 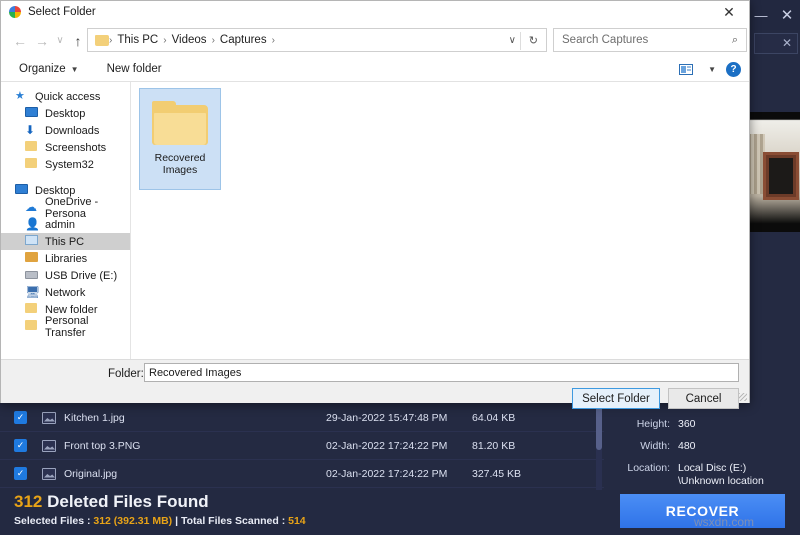 What do you see at coordinates (60, 41) in the screenshot?
I see `recent-locations-icon: ∨` at bounding box center [60, 41].